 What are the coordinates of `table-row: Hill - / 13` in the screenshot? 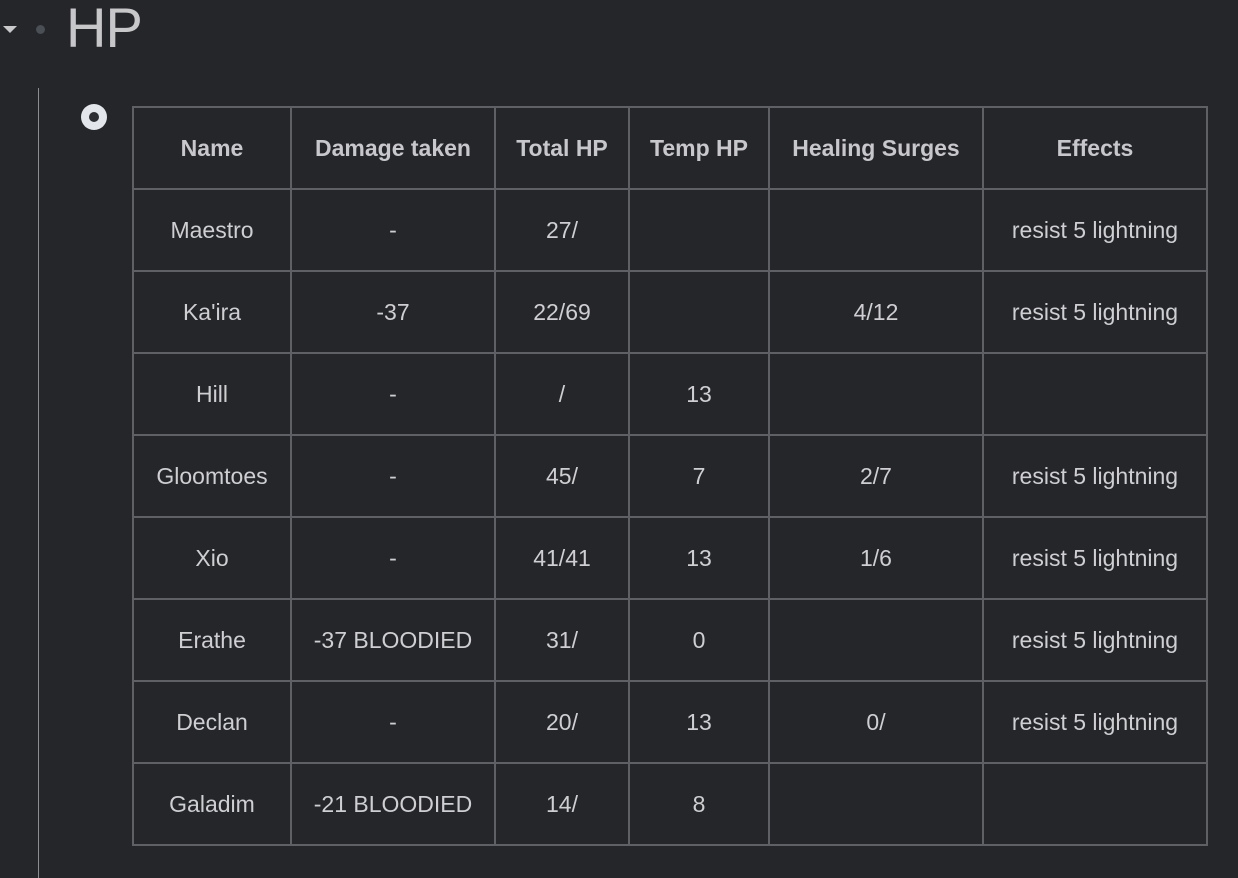 It's located at (670, 394).